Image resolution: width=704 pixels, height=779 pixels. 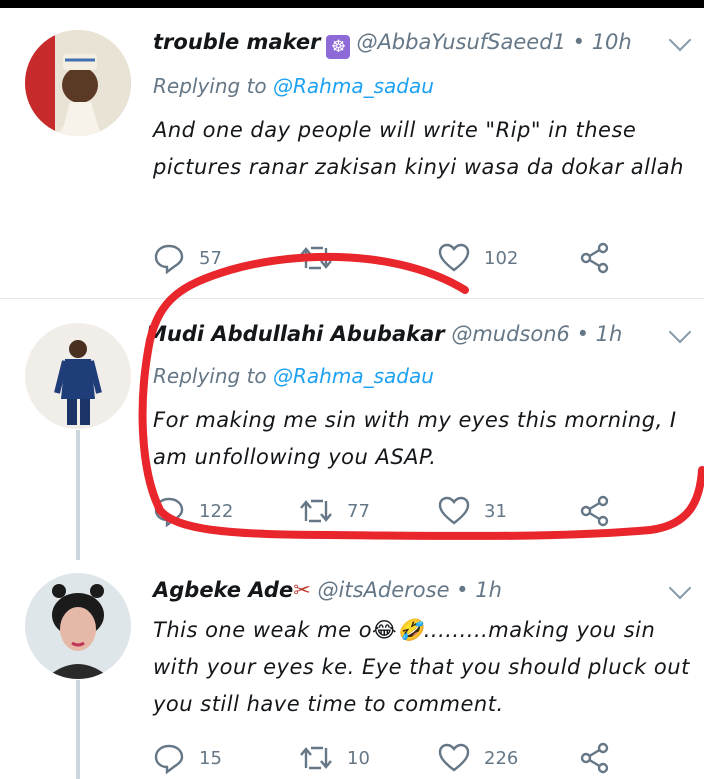 I want to click on tweet-actions: 122 77 31, so click(x=393, y=511).